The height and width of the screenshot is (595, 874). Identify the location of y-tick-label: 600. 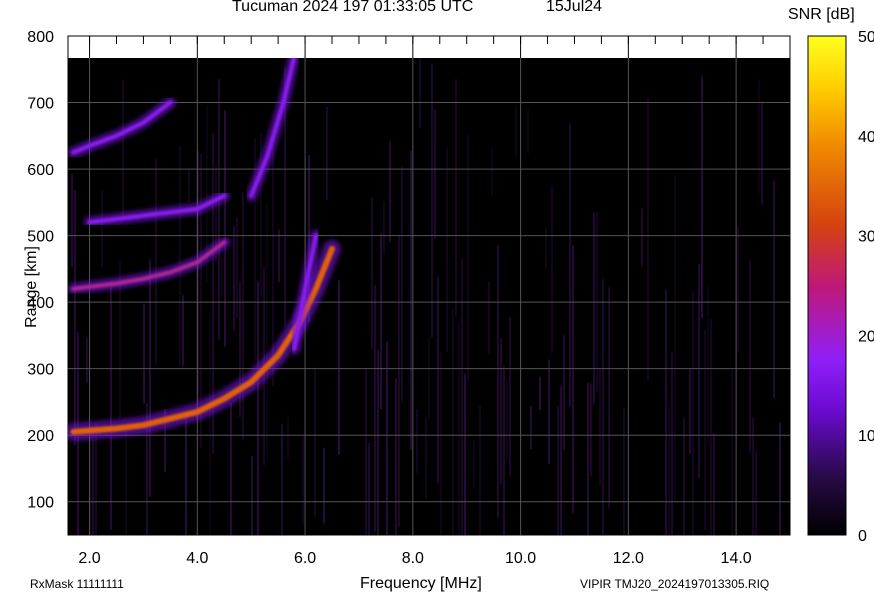
(40, 170).